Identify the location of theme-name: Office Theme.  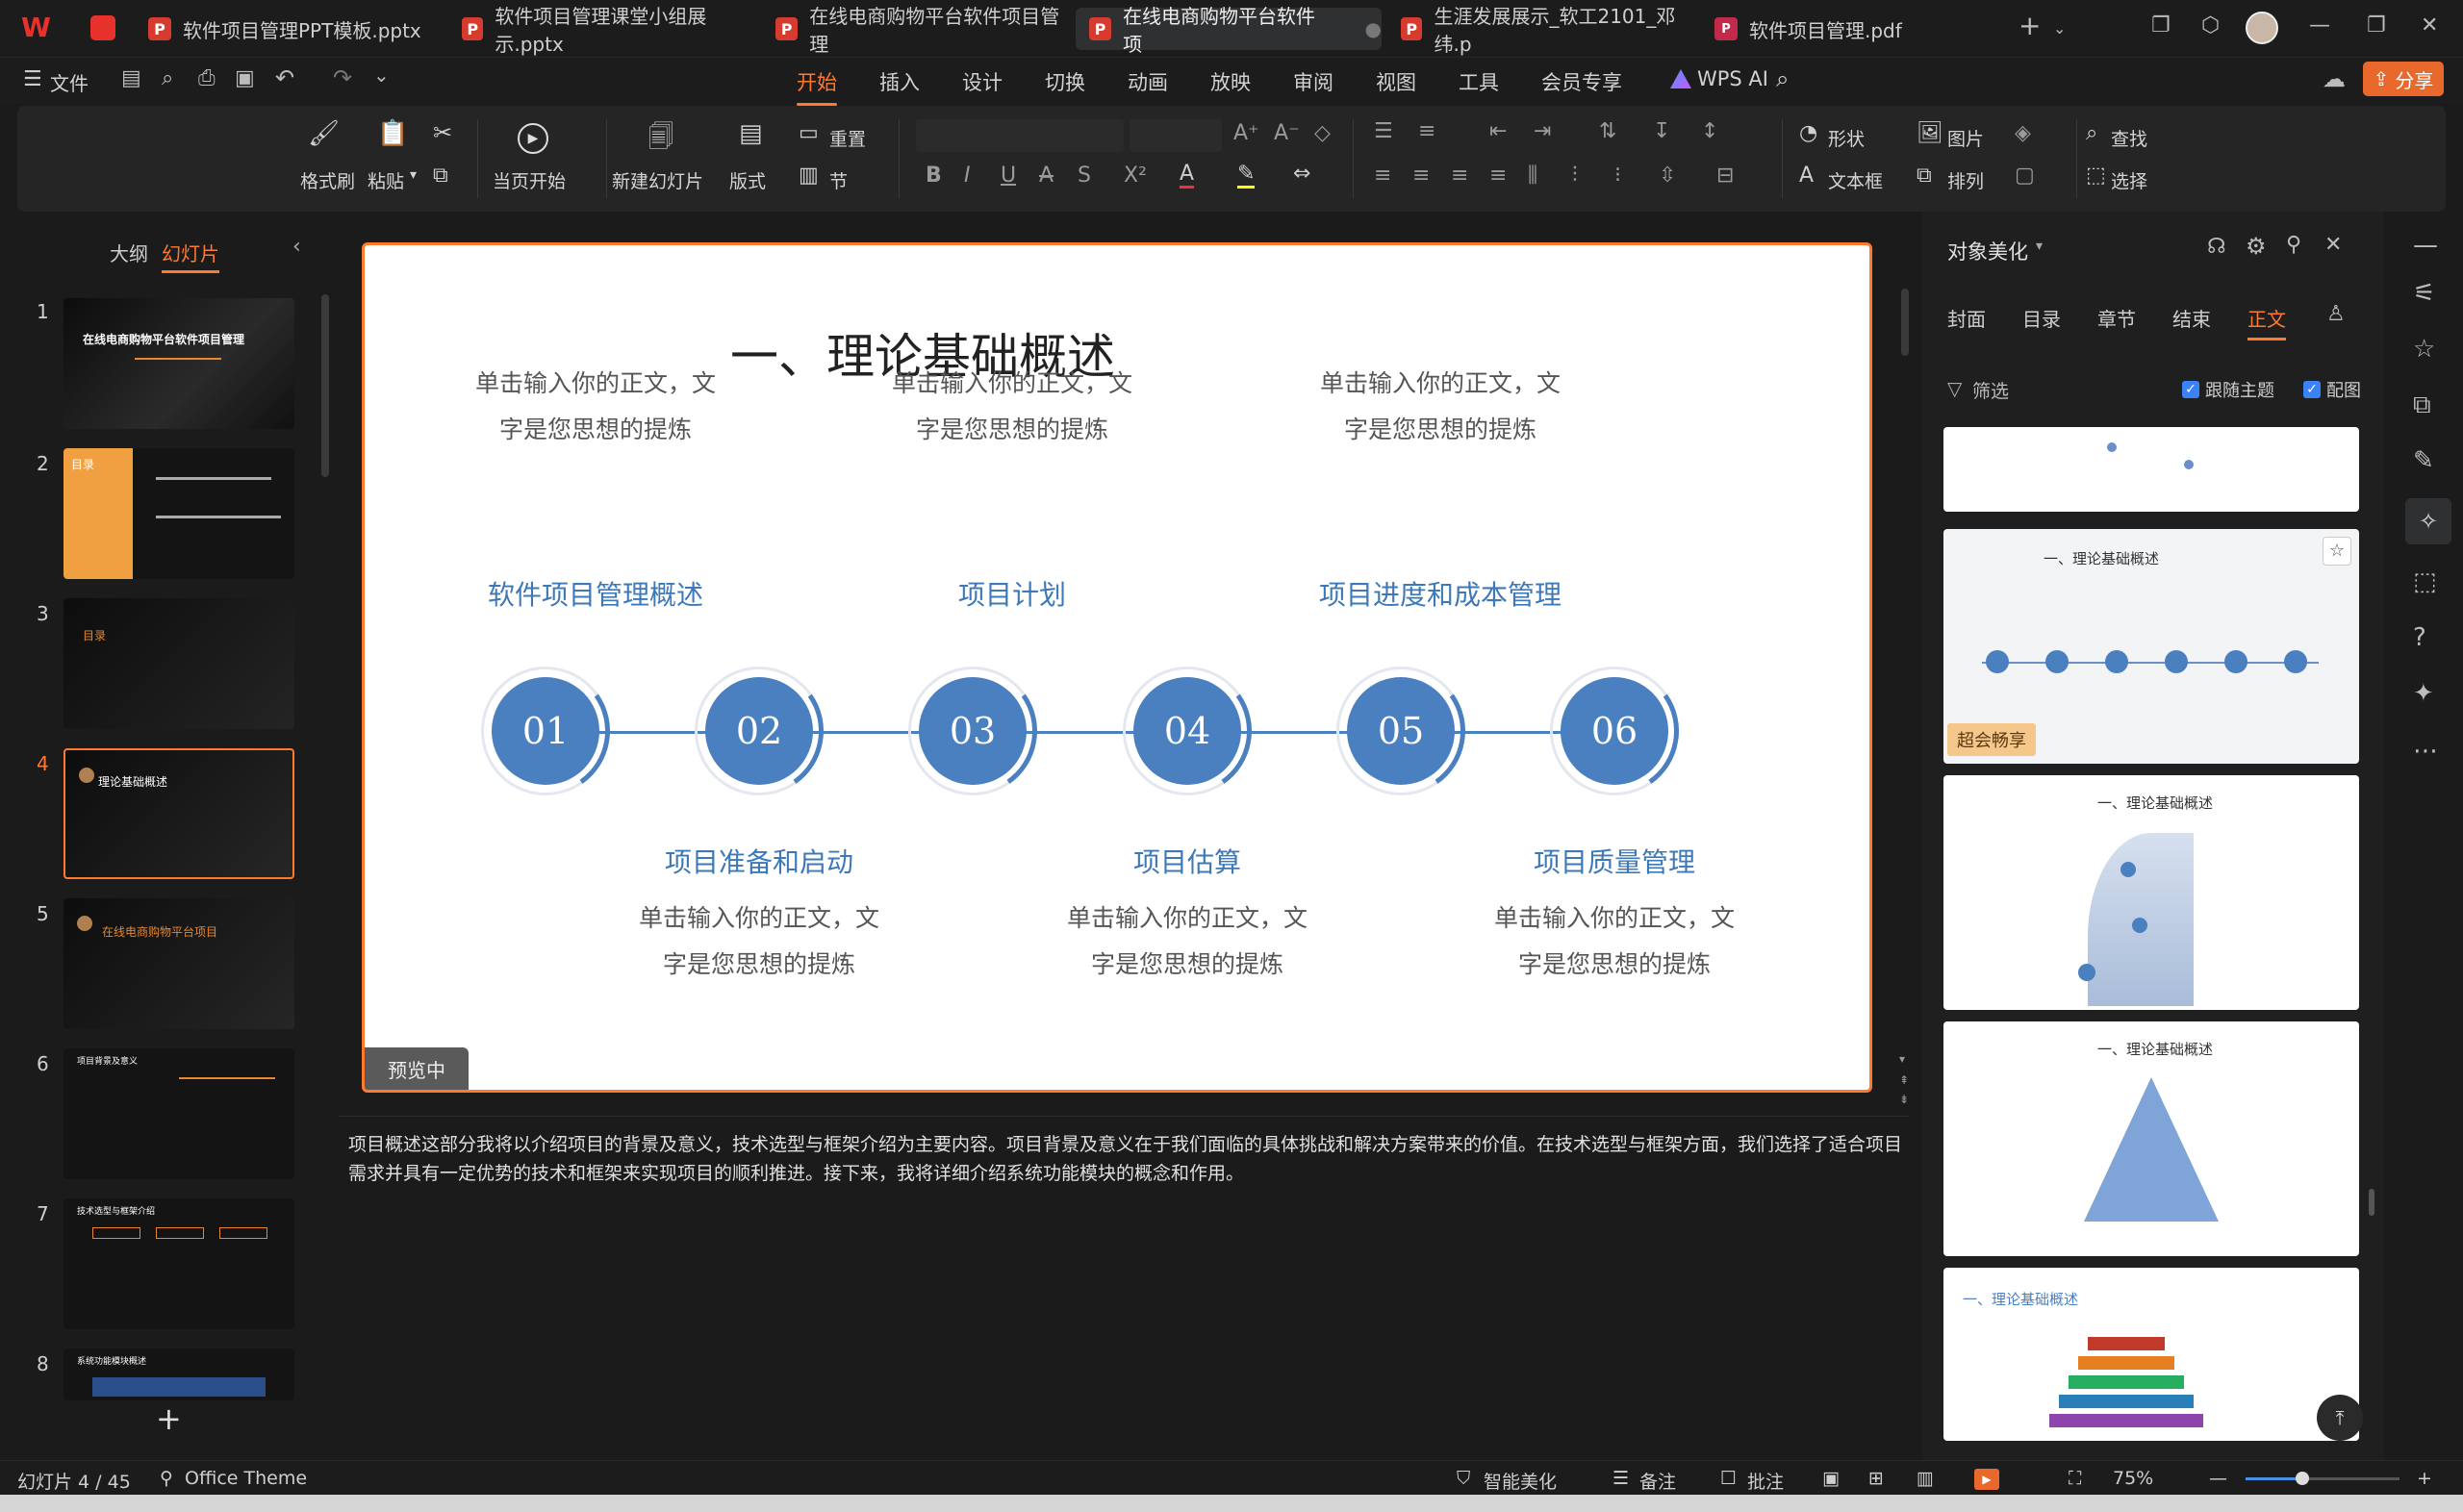
(246, 1478).